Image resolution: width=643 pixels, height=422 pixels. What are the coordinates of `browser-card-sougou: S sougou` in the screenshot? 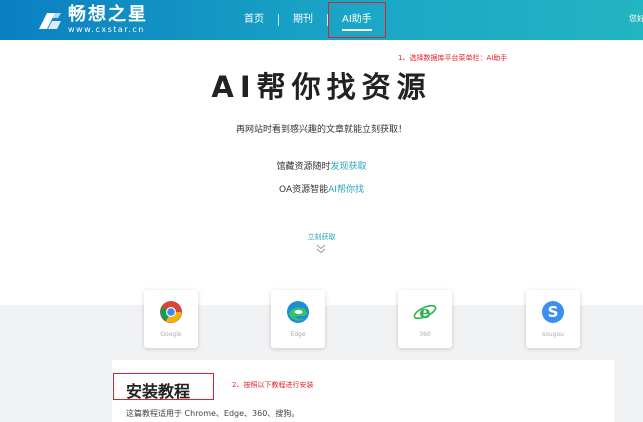 It's located at (553, 319).